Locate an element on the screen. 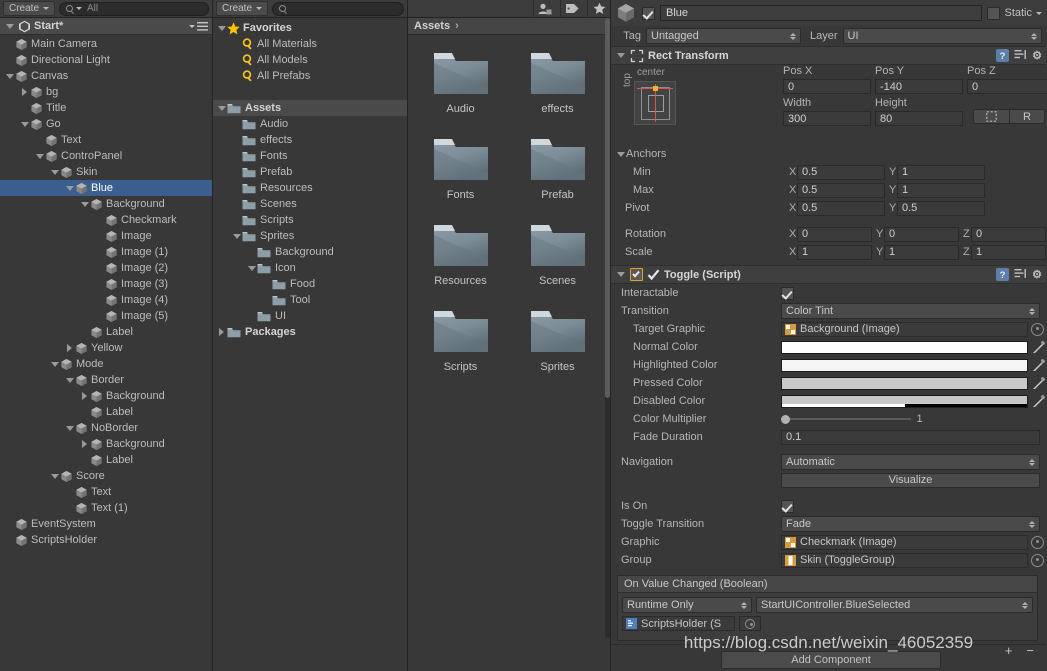  transition-dropdown: Color Tint is located at coordinates (910, 311).